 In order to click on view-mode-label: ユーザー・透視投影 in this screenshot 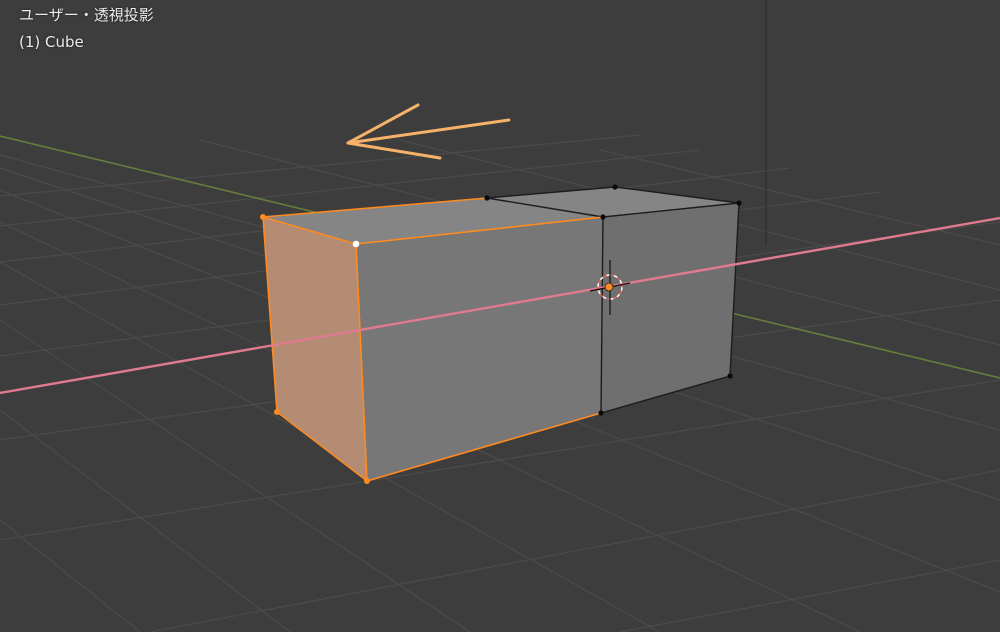, I will do `click(86, 15)`.